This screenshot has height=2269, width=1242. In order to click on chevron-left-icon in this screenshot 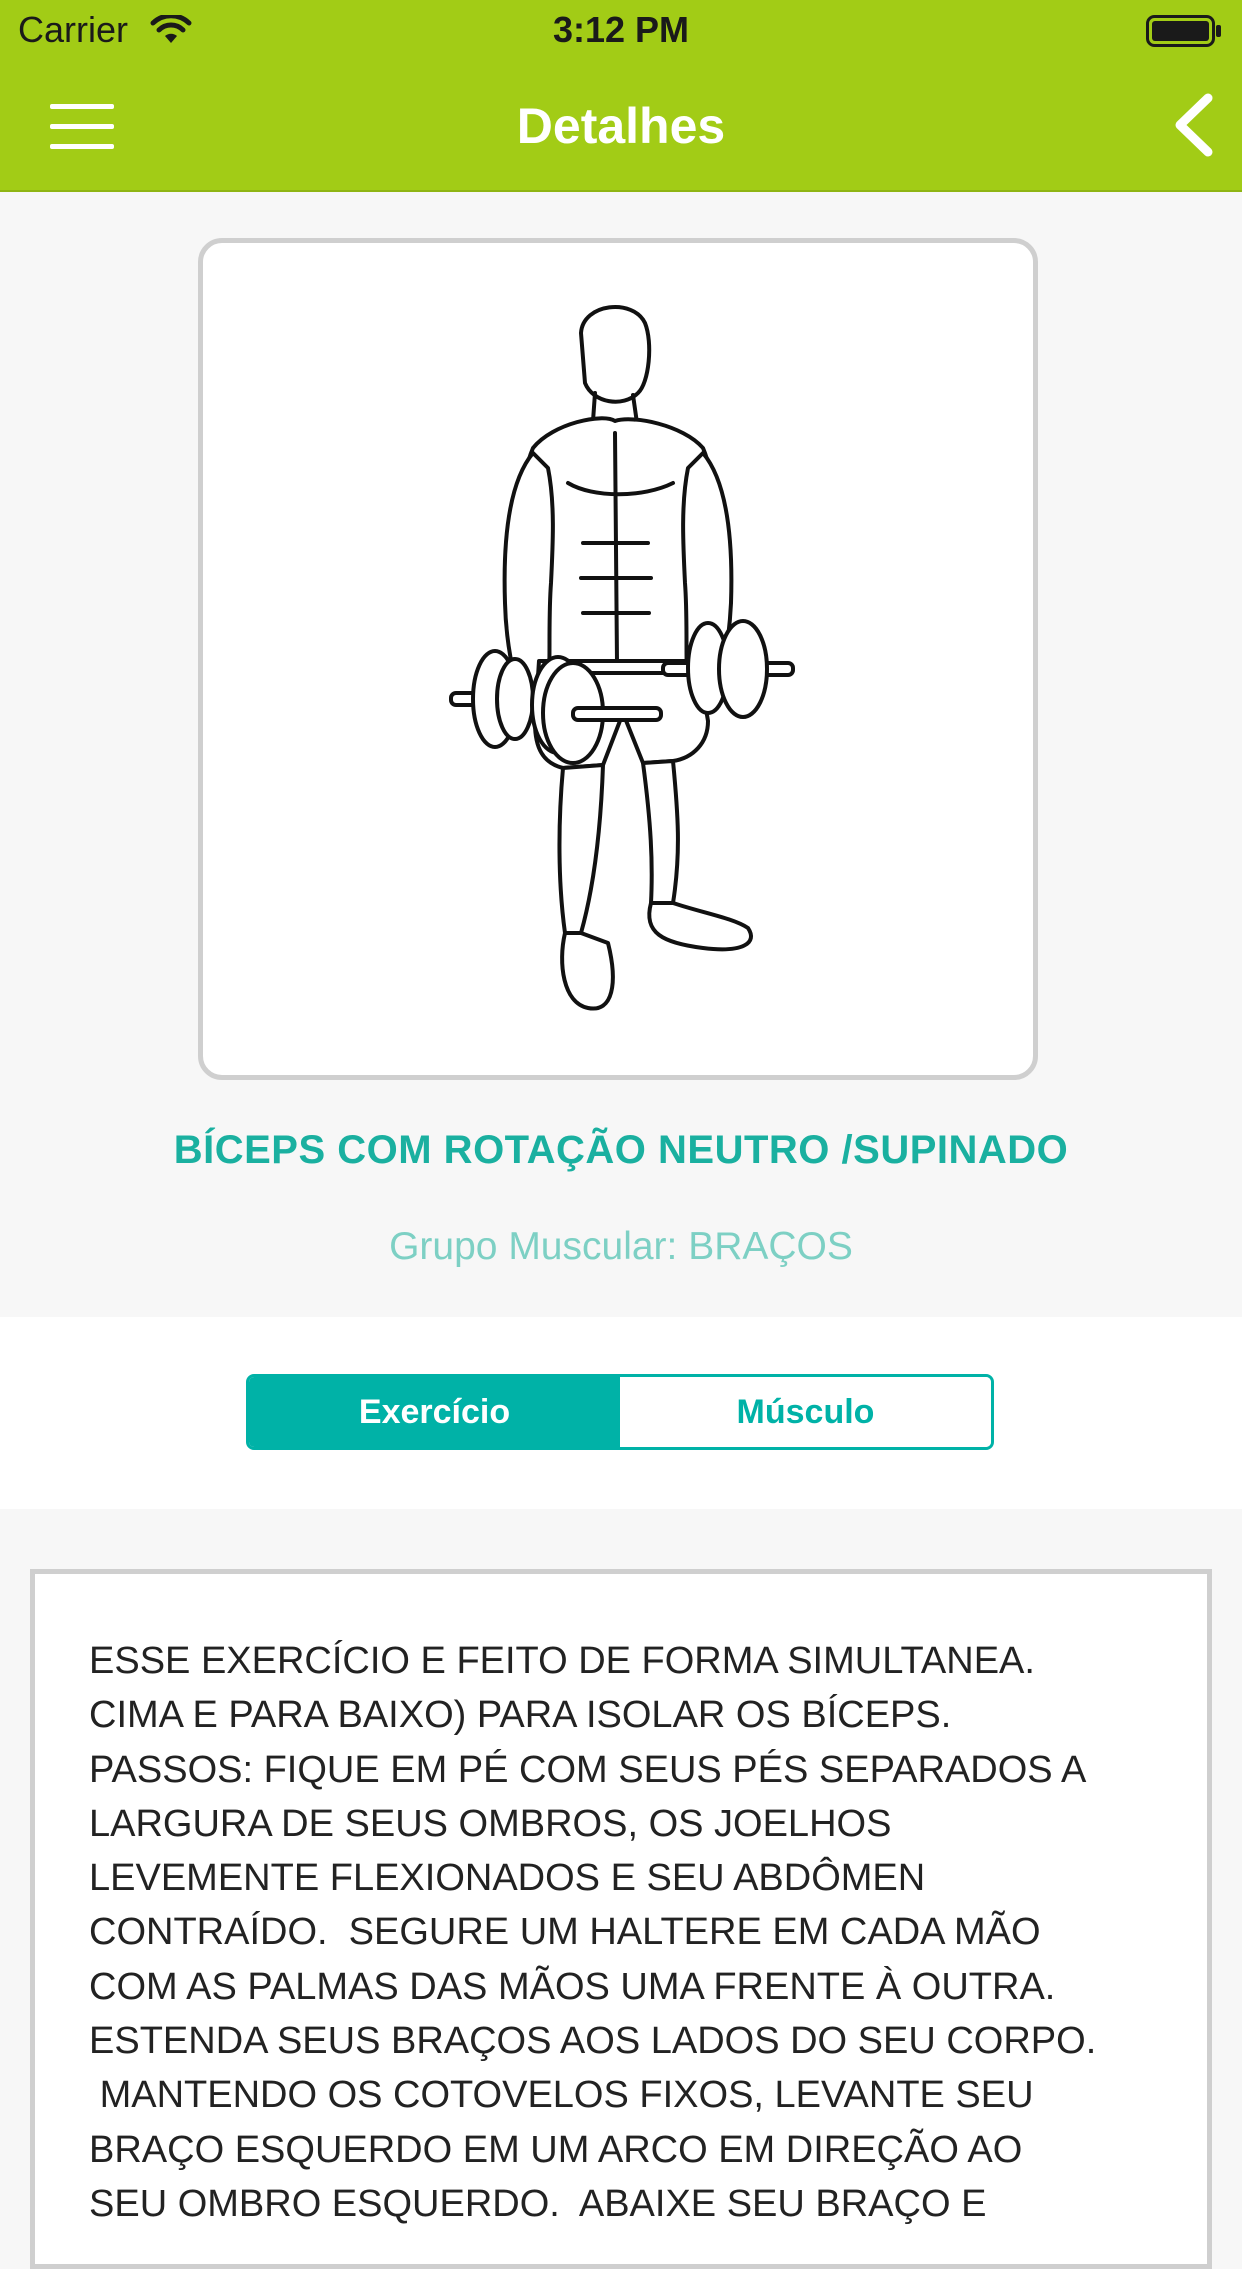, I will do `click(1194, 125)`.